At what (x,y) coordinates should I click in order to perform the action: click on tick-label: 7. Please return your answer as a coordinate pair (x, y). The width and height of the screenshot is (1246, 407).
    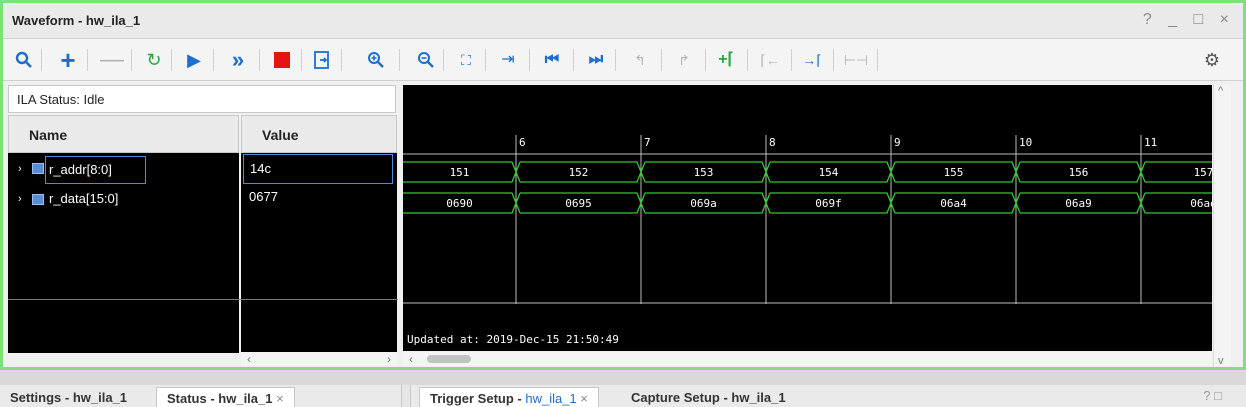
    Looking at the image, I should click on (647, 142).